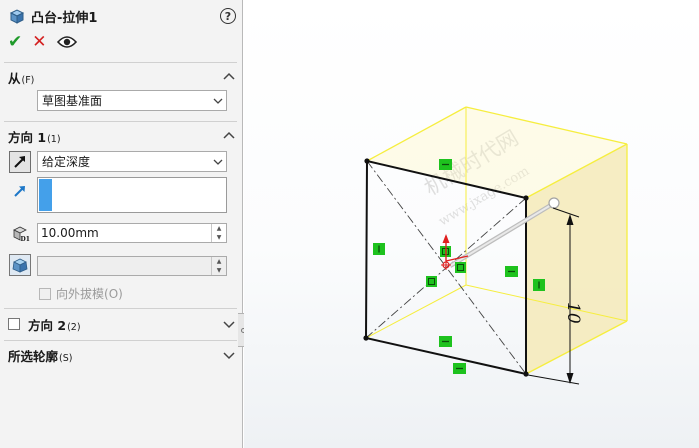 The image size is (699, 448). I want to click on depth-input: 10.00mm ▲ ▼, so click(132, 233).